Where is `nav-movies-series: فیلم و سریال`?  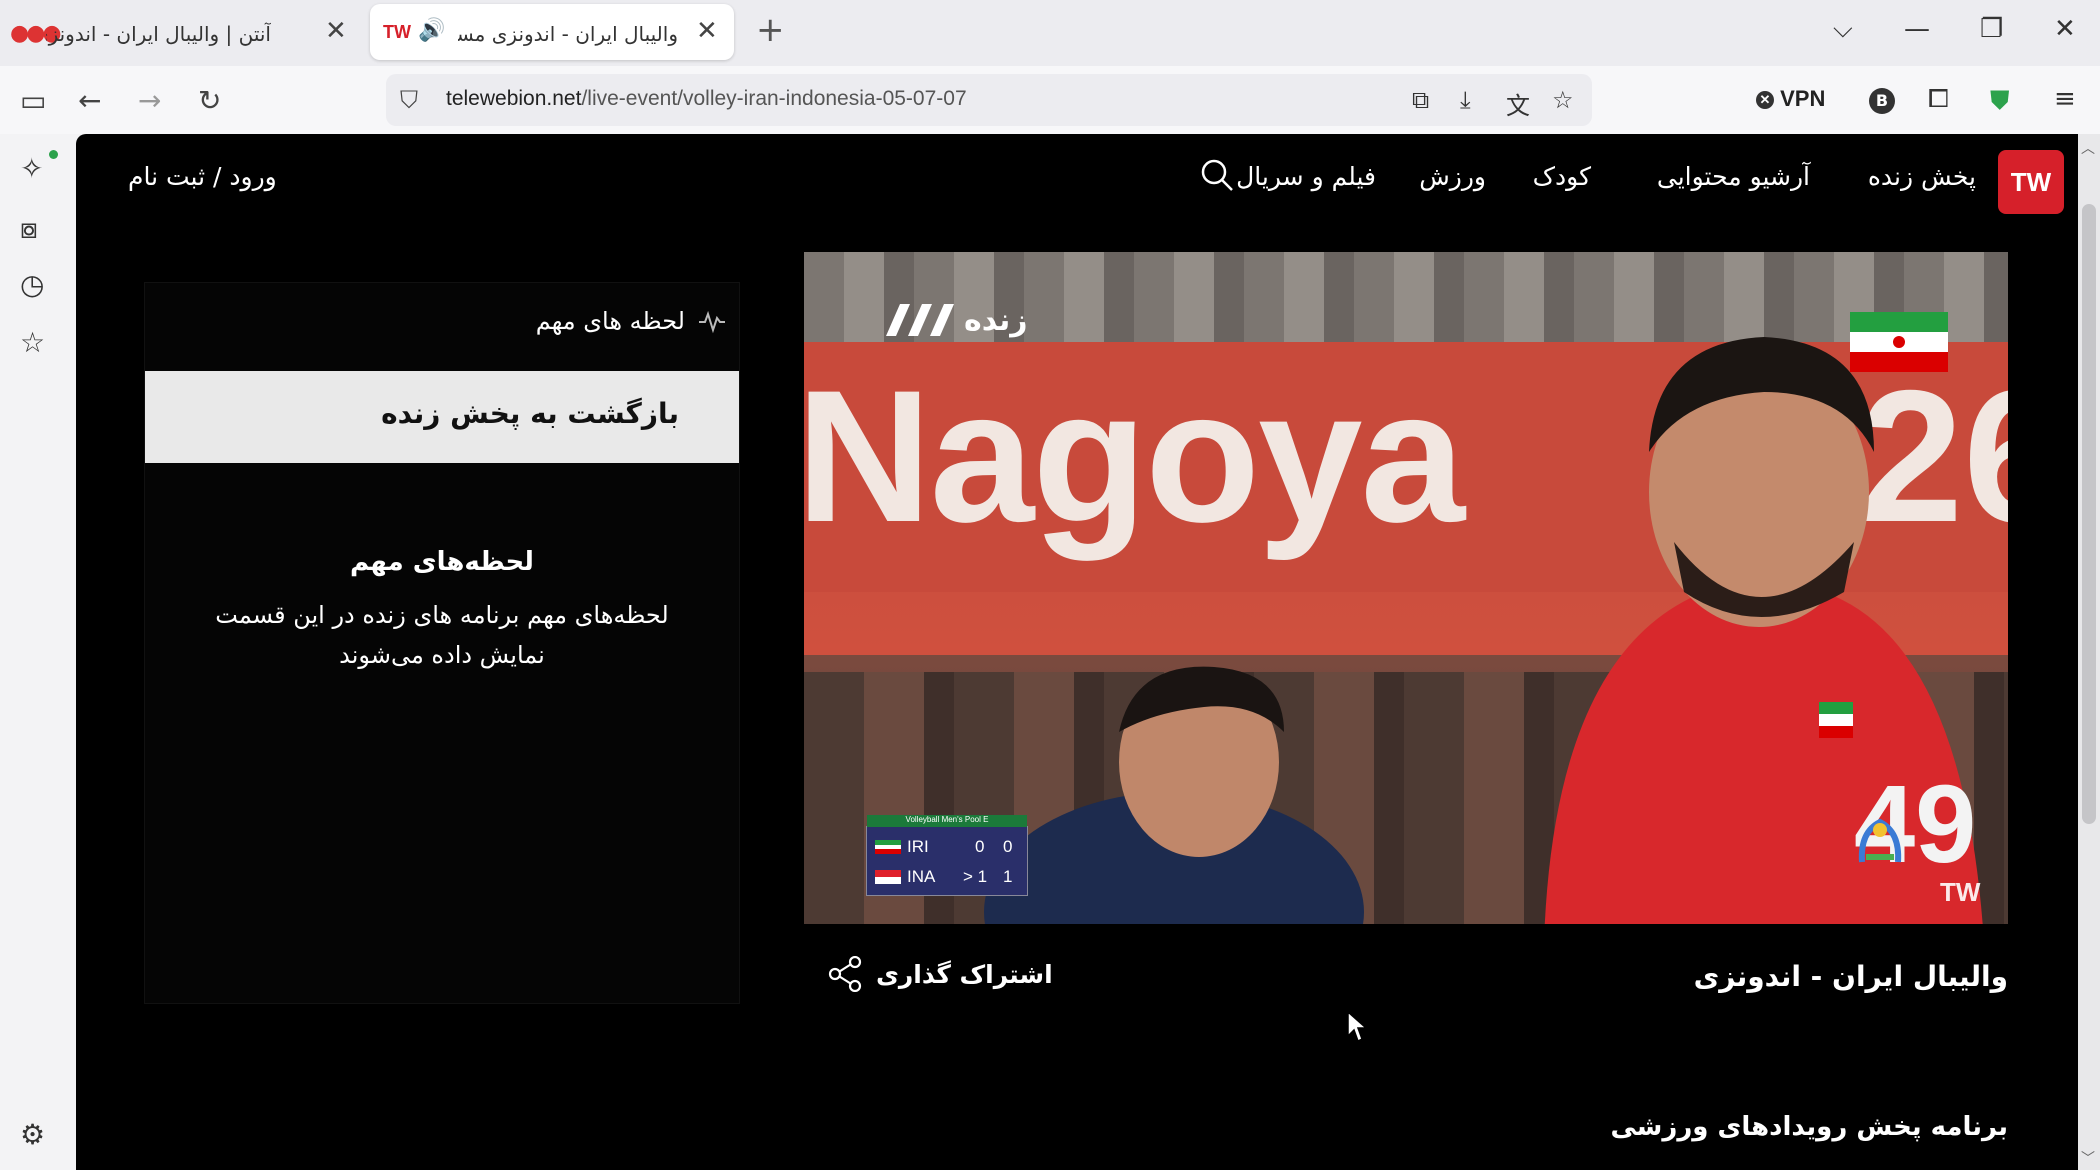 nav-movies-series: فیلم و سریال is located at coordinates (1306, 176).